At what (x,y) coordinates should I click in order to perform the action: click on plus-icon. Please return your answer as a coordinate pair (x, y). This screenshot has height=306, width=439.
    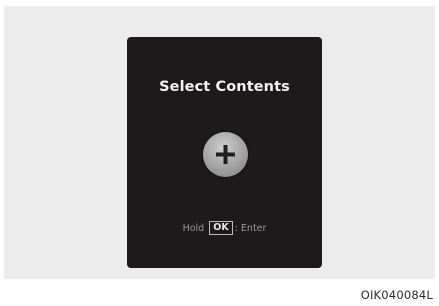
    Looking at the image, I should click on (225, 154).